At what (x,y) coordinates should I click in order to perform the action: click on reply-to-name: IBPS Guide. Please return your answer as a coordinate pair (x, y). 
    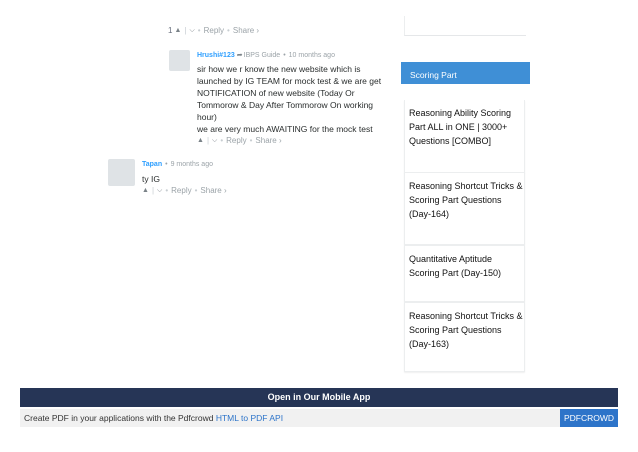
    Looking at the image, I should click on (262, 55).